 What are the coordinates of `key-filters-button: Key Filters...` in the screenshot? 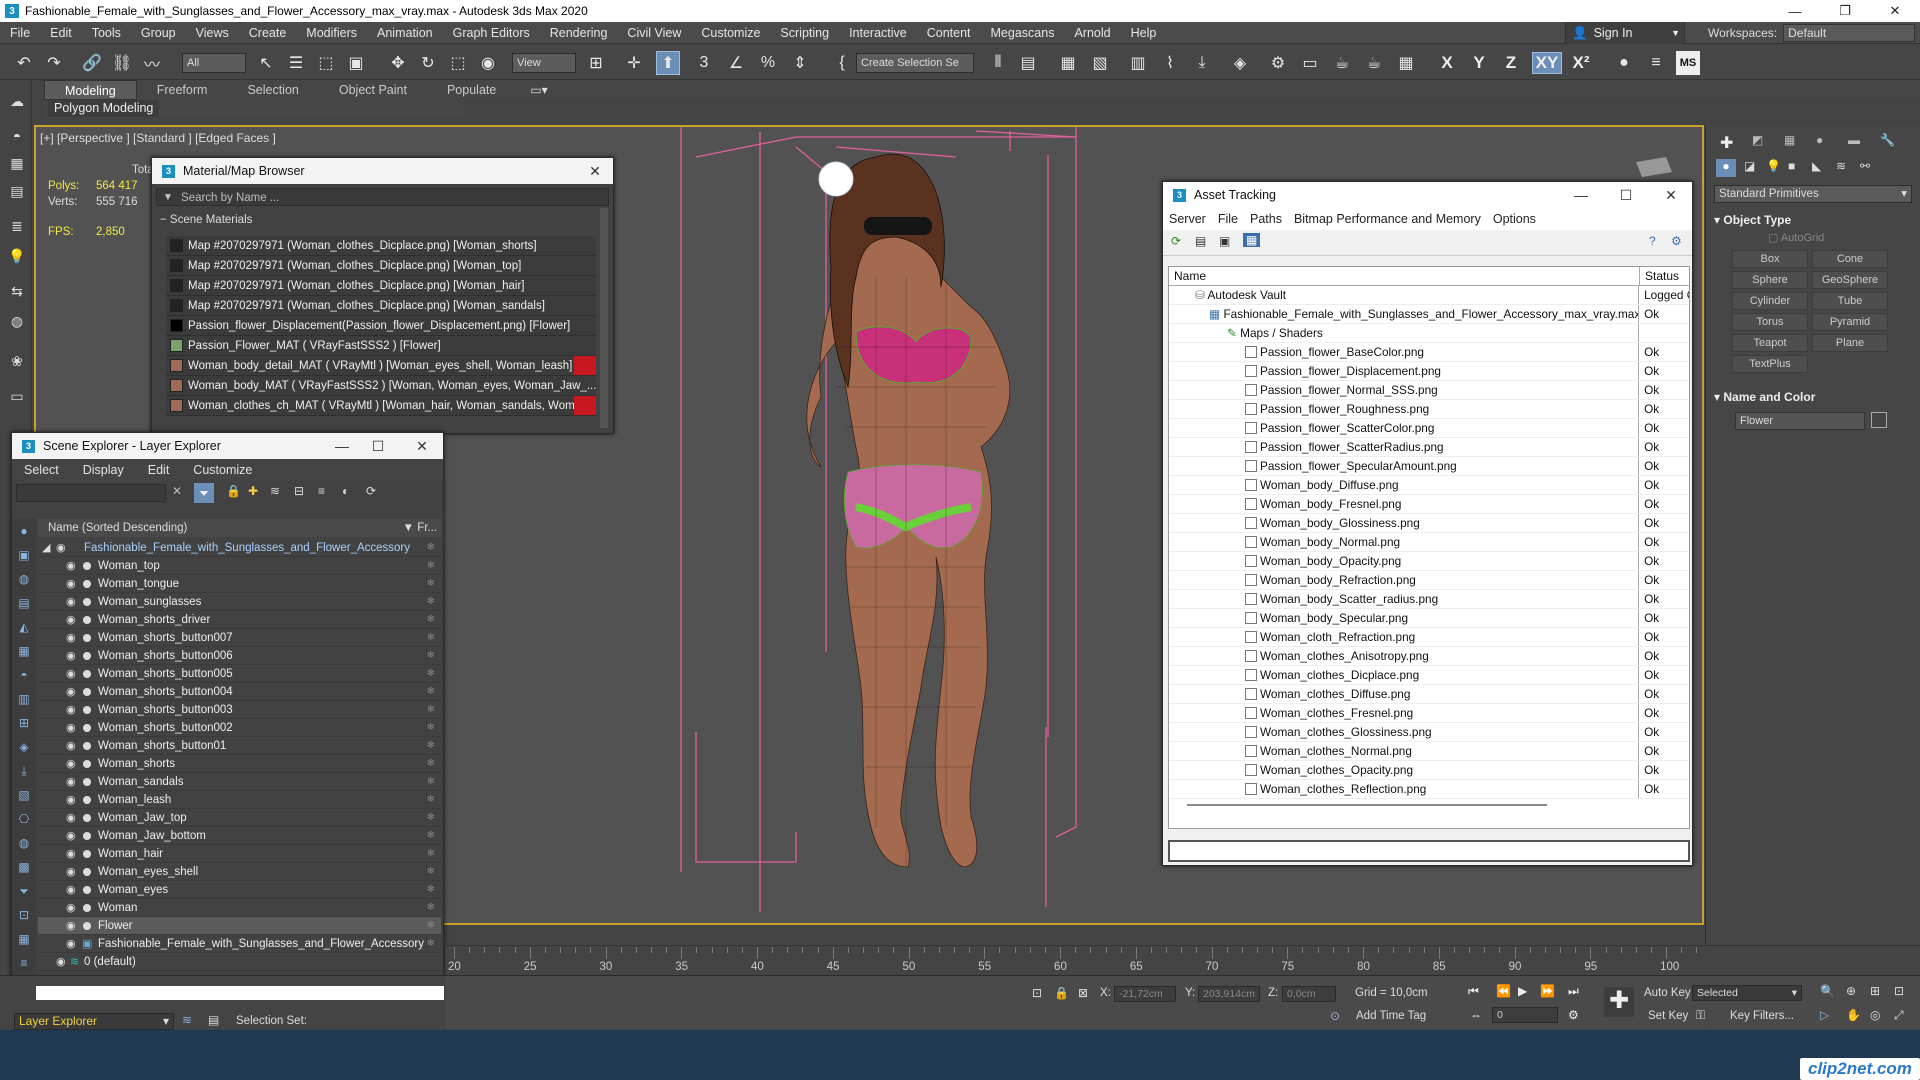 It's located at (1762, 1016).